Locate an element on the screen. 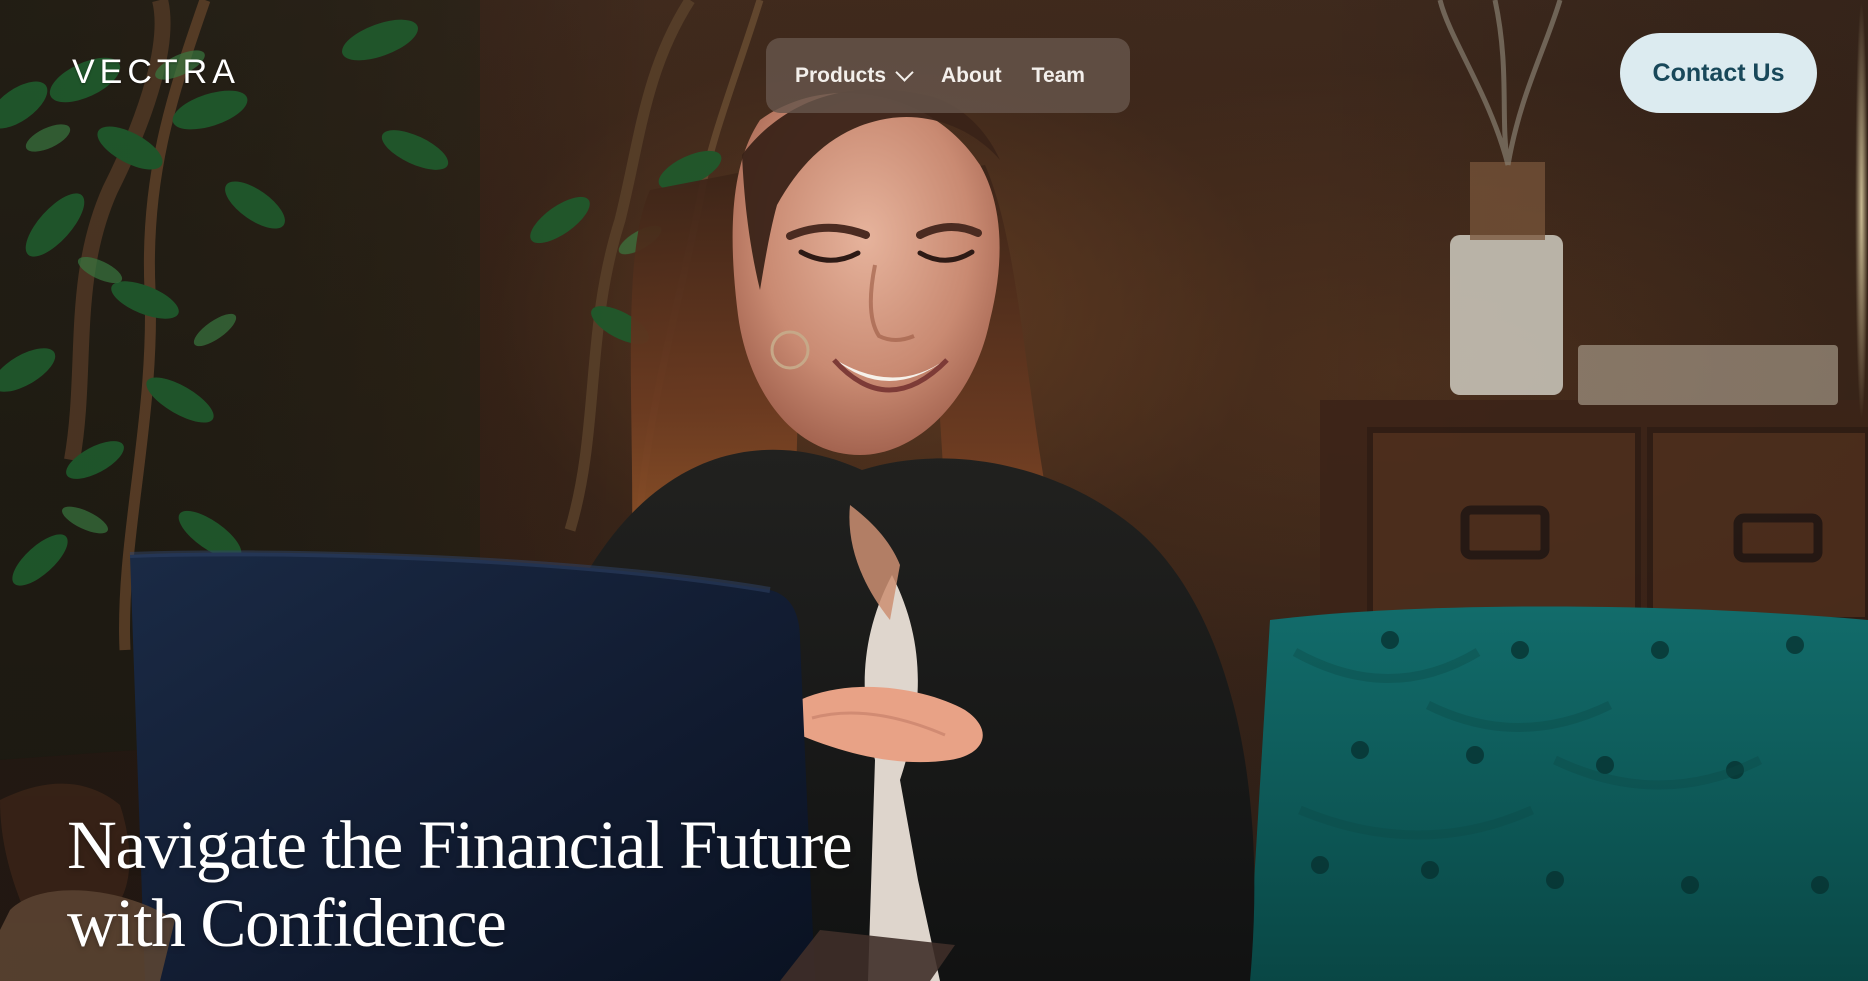 This screenshot has height=981, width=1868. main-navigation: Products About Team is located at coordinates (948, 75).